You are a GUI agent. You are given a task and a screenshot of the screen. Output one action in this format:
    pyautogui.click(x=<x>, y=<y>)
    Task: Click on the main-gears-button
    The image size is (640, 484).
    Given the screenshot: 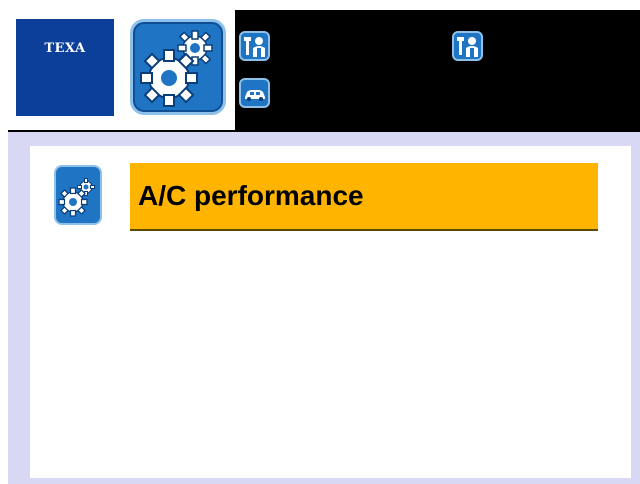 What is the action you would take?
    pyautogui.click(x=178, y=67)
    